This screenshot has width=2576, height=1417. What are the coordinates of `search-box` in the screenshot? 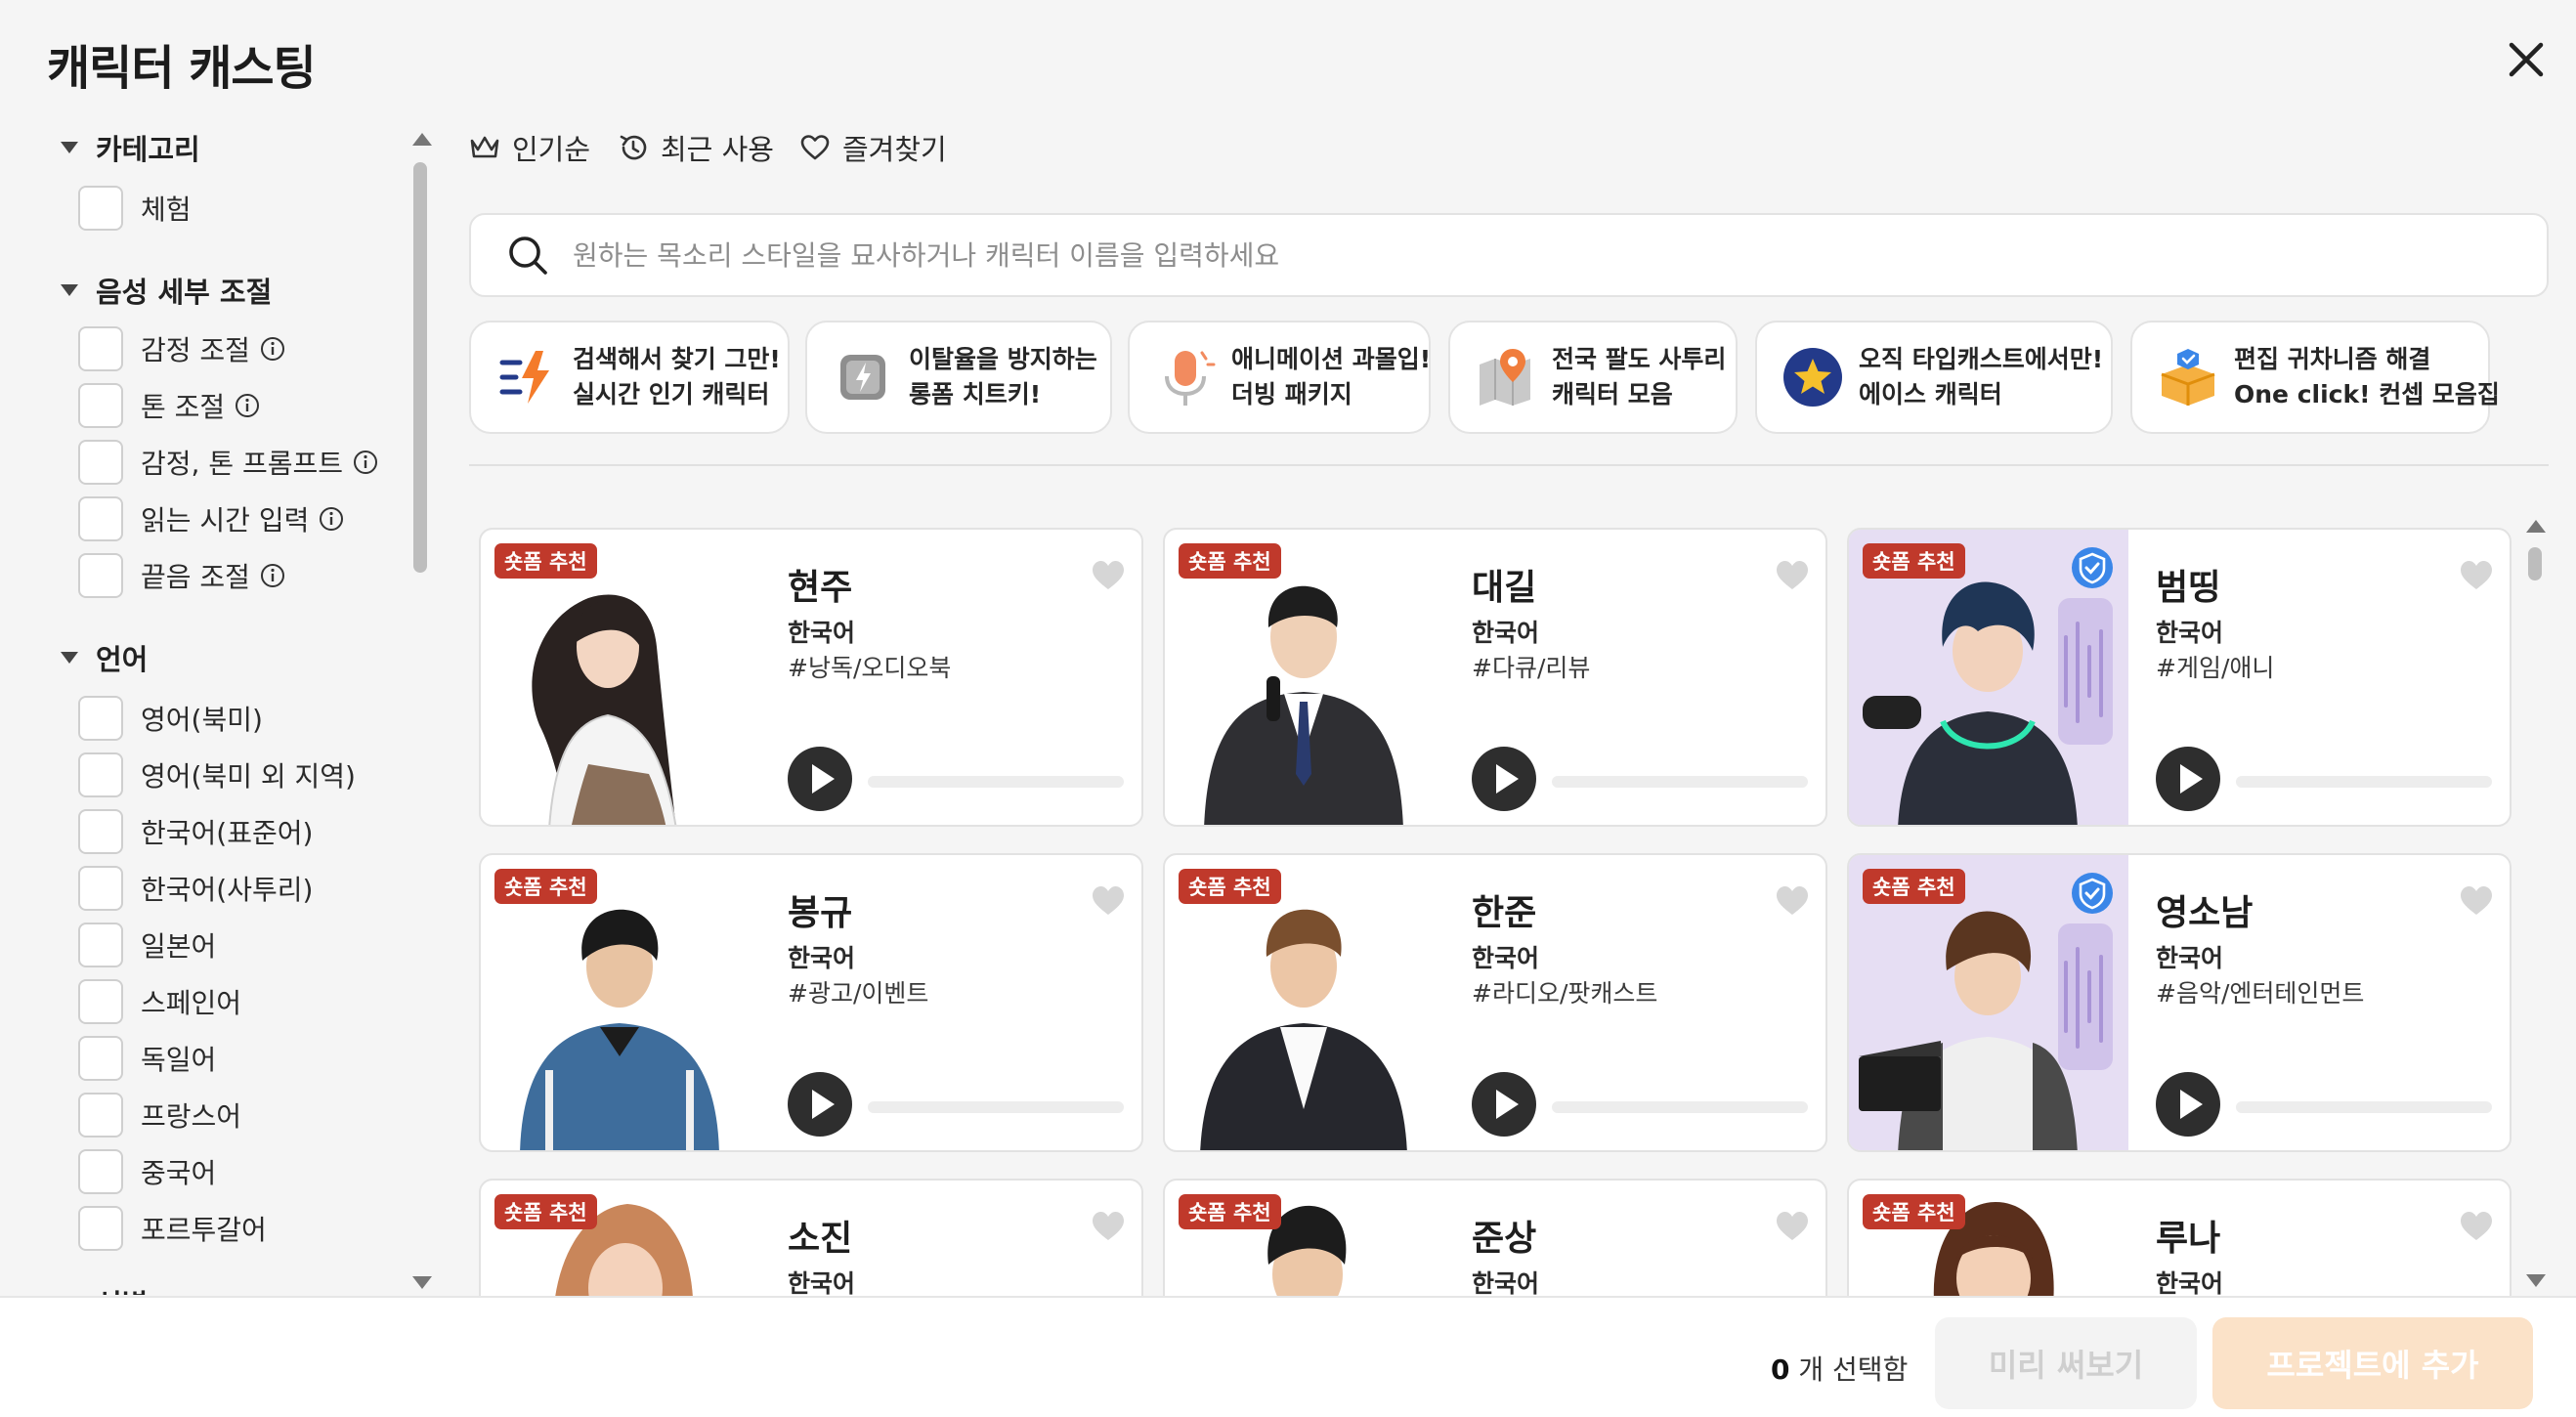 It's located at (1509, 255).